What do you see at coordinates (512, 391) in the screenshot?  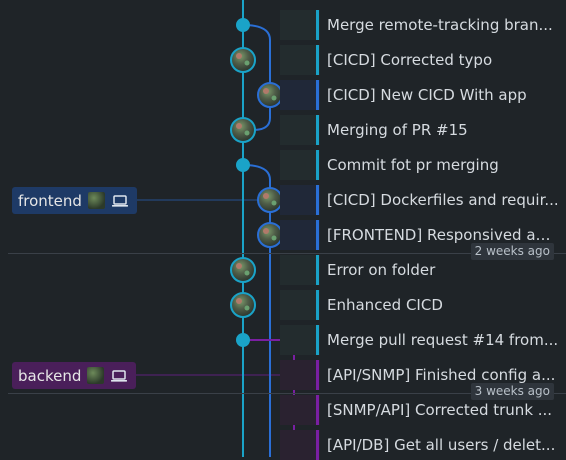 I see `relative-time-badge: 3 weeks ago` at bounding box center [512, 391].